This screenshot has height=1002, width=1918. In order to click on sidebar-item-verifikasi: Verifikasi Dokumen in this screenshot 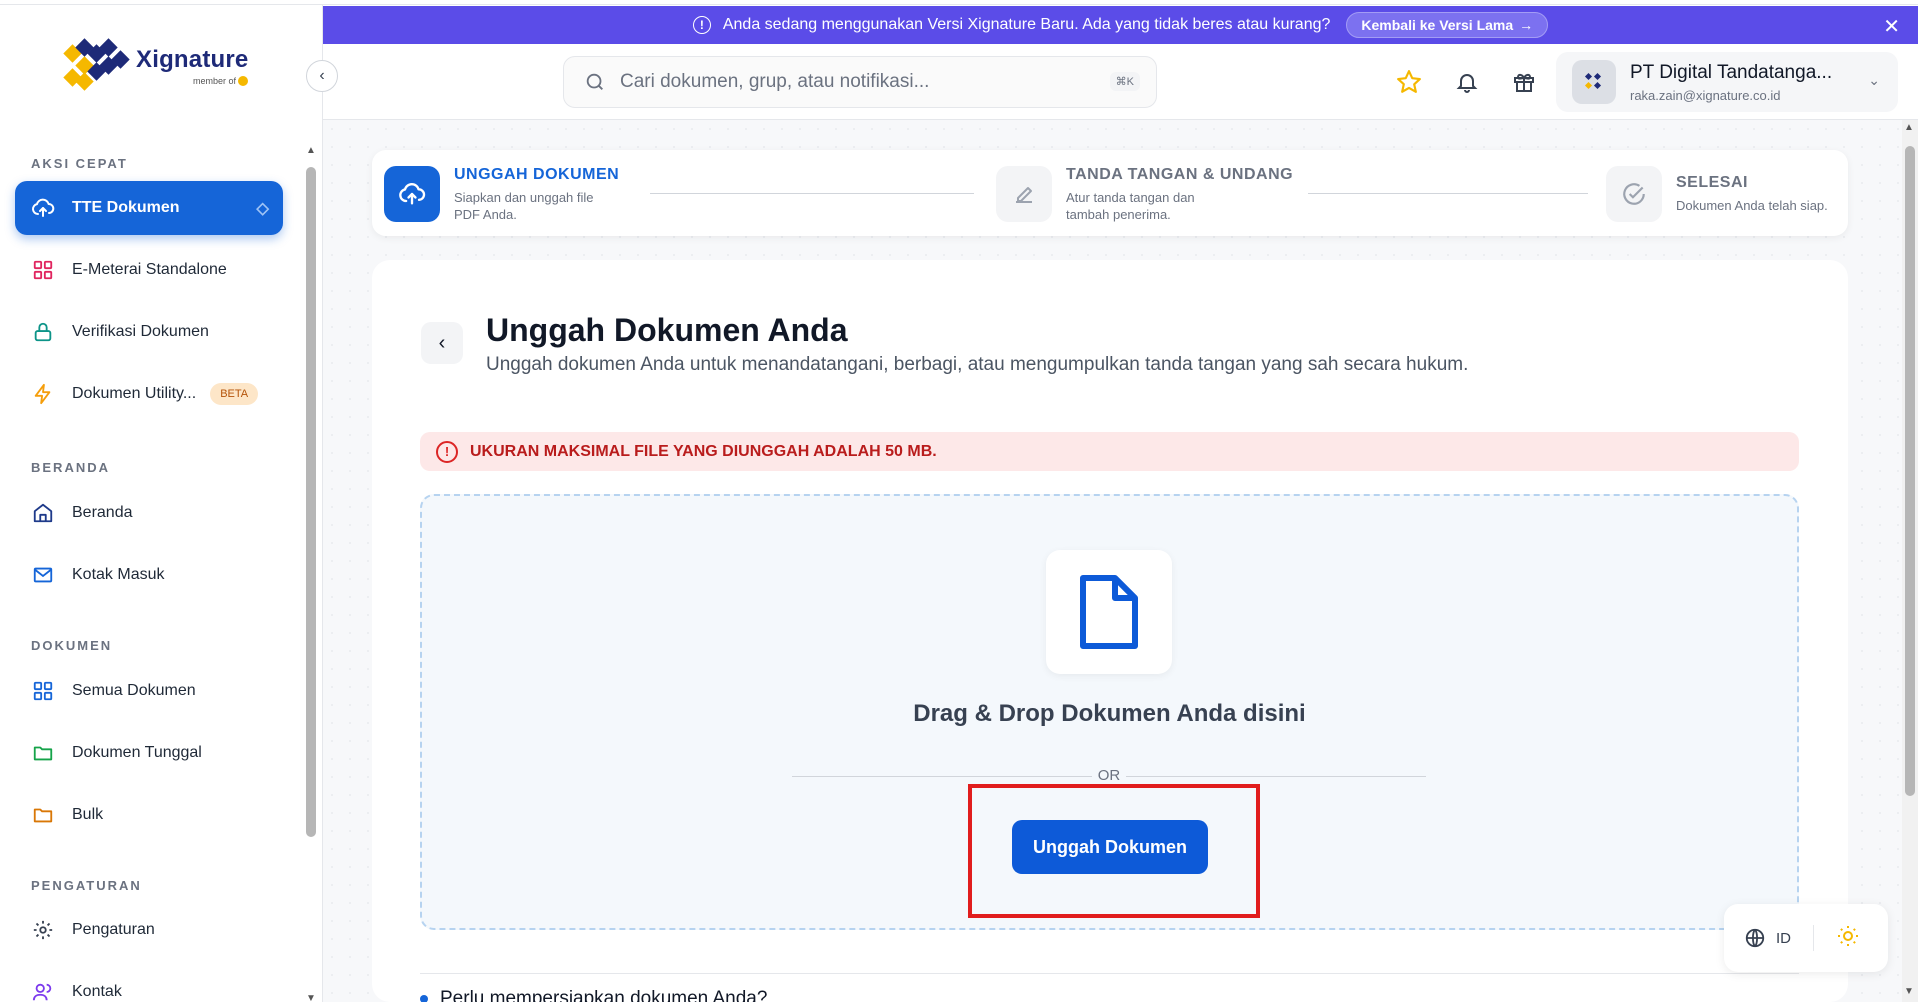, I will do `click(149, 332)`.